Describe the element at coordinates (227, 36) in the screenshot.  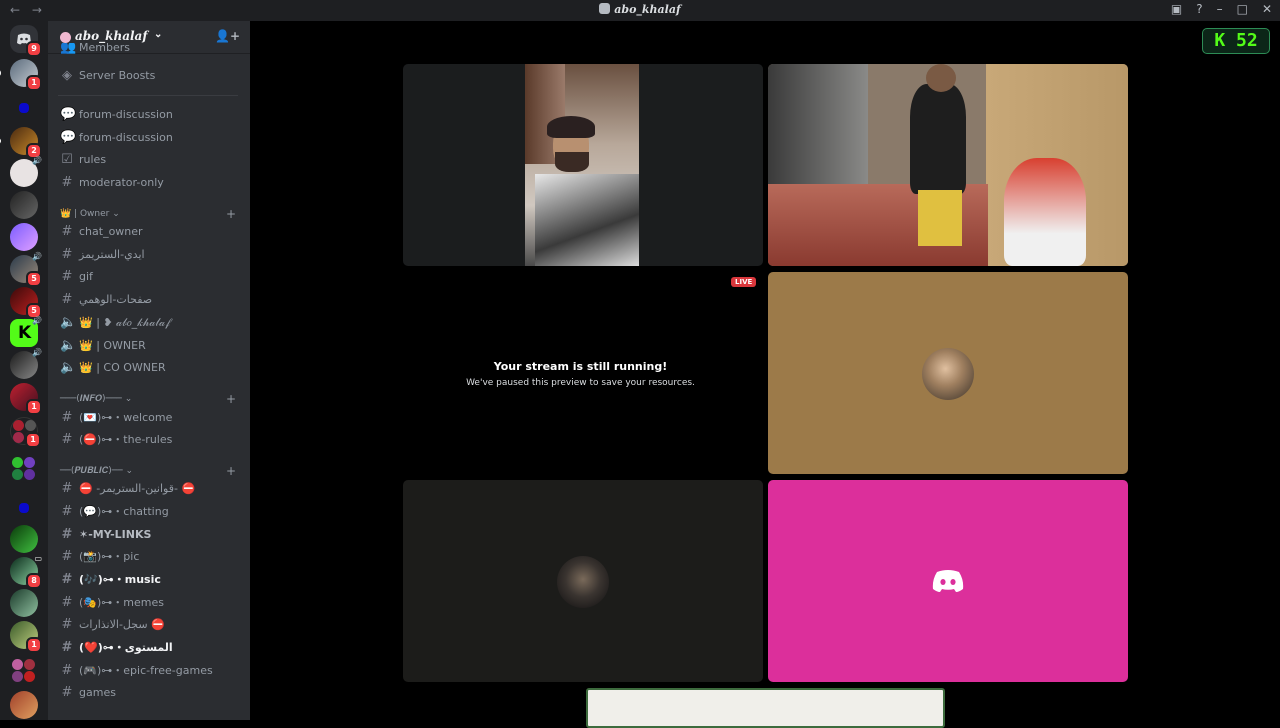
I see `invite-people-icon: 👤+` at that location.